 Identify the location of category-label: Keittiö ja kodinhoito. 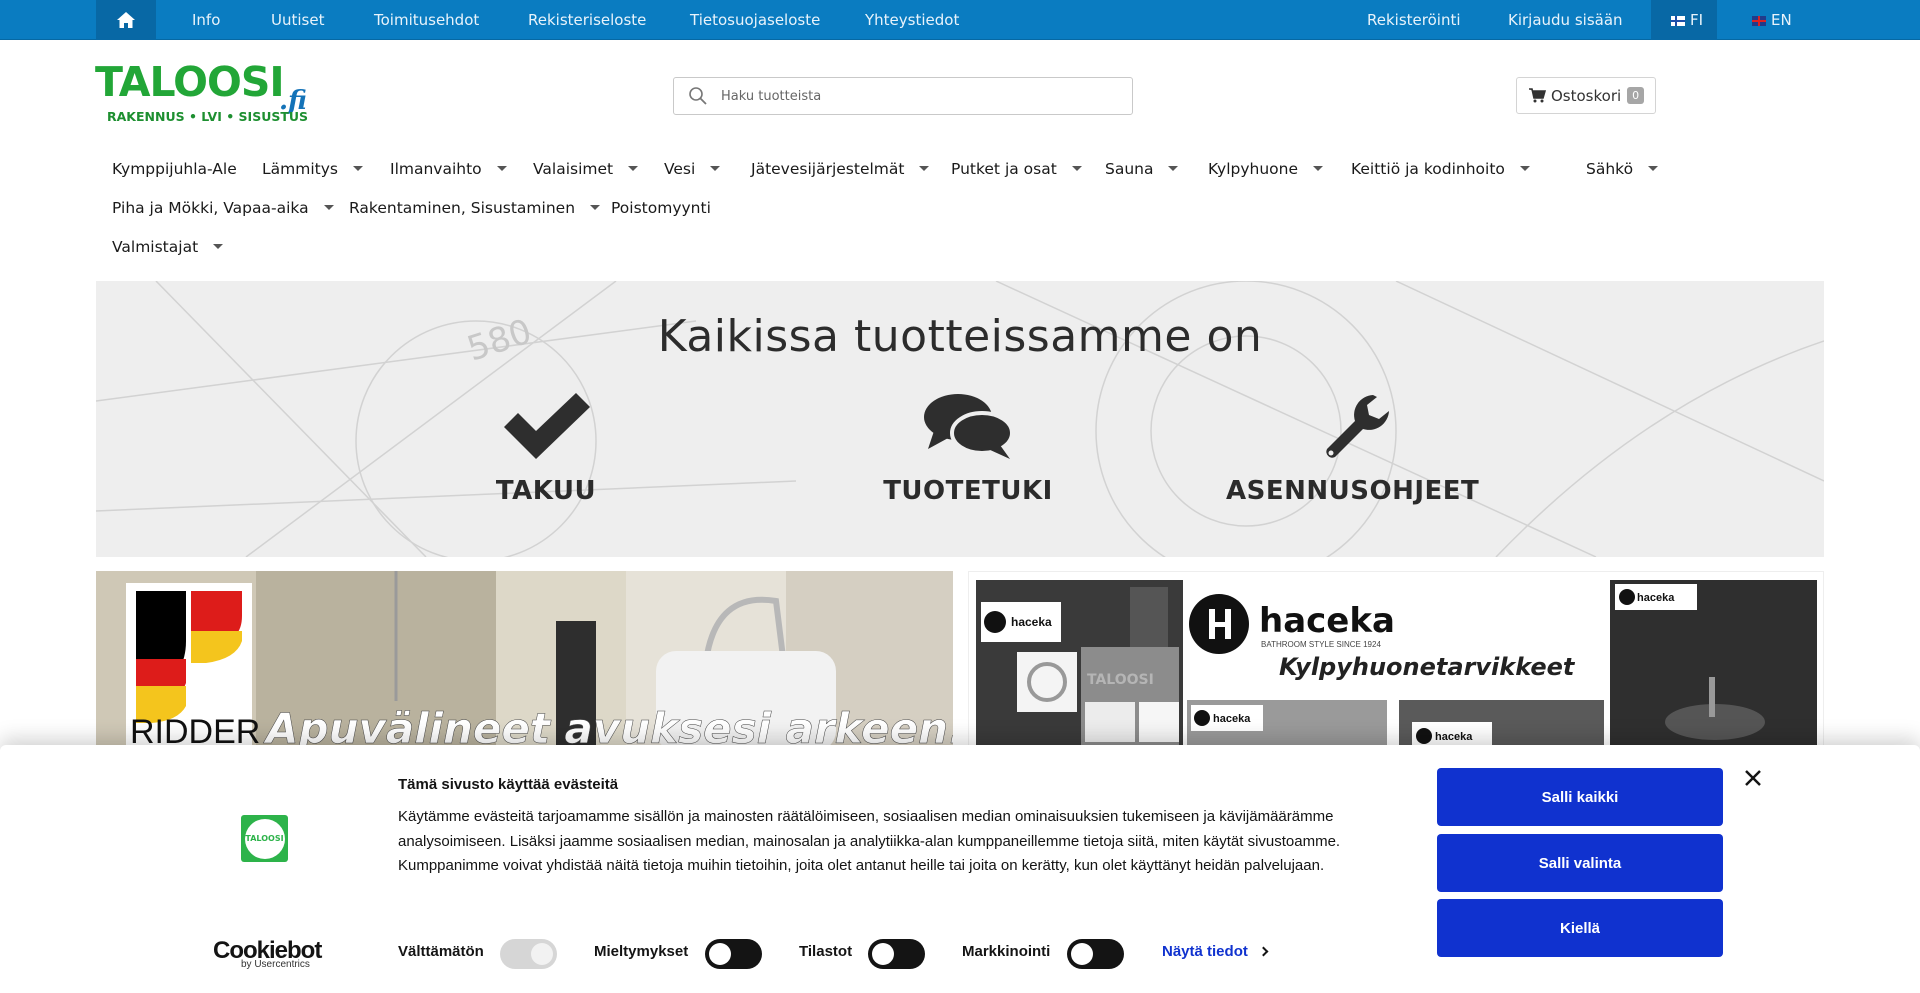
(1428, 169).